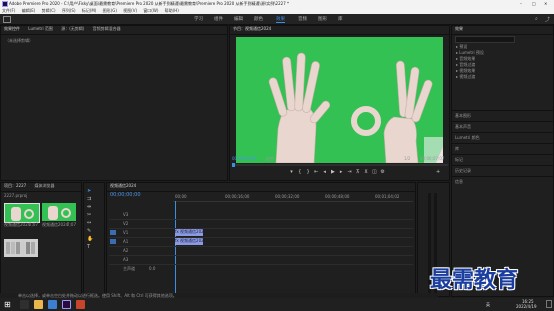 This screenshot has width=554, height=311. I want to click on maximize-button: □, so click(534, 4).